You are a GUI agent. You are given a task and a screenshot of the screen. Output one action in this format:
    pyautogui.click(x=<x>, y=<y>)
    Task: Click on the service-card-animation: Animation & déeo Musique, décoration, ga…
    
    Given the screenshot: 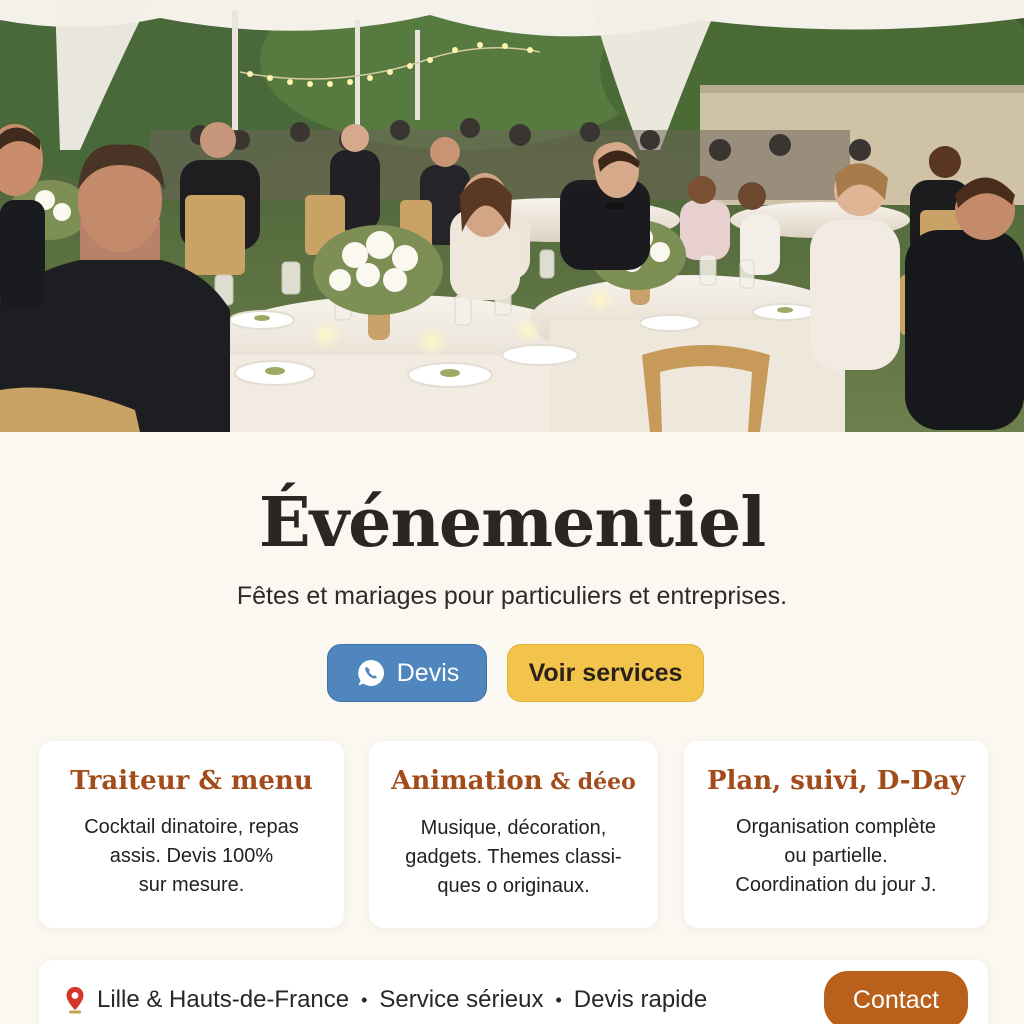 What is the action you would take?
    pyautogui.click(x=513, y=834)
    